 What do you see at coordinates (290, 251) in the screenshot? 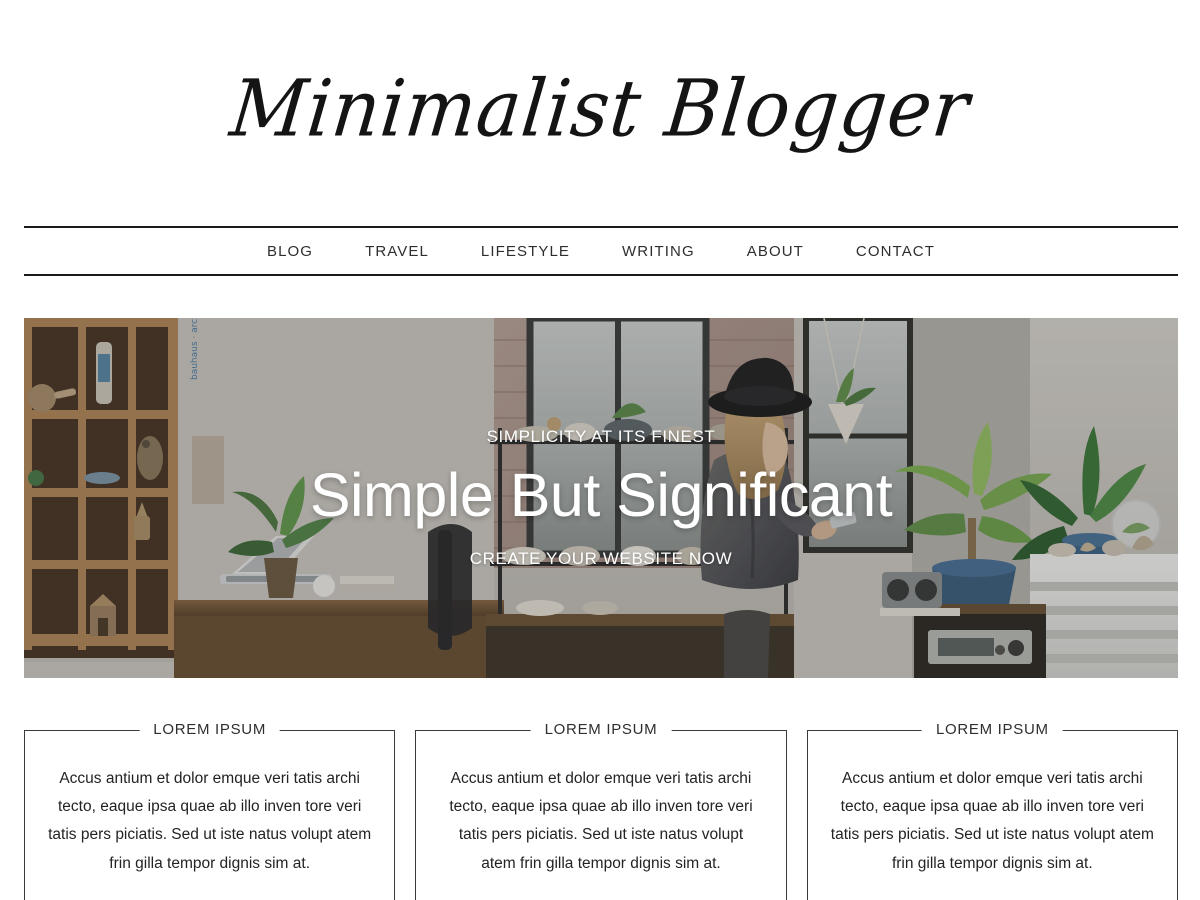
I see `nav-item-blog: BLOG` at bounding box center [290, 251].